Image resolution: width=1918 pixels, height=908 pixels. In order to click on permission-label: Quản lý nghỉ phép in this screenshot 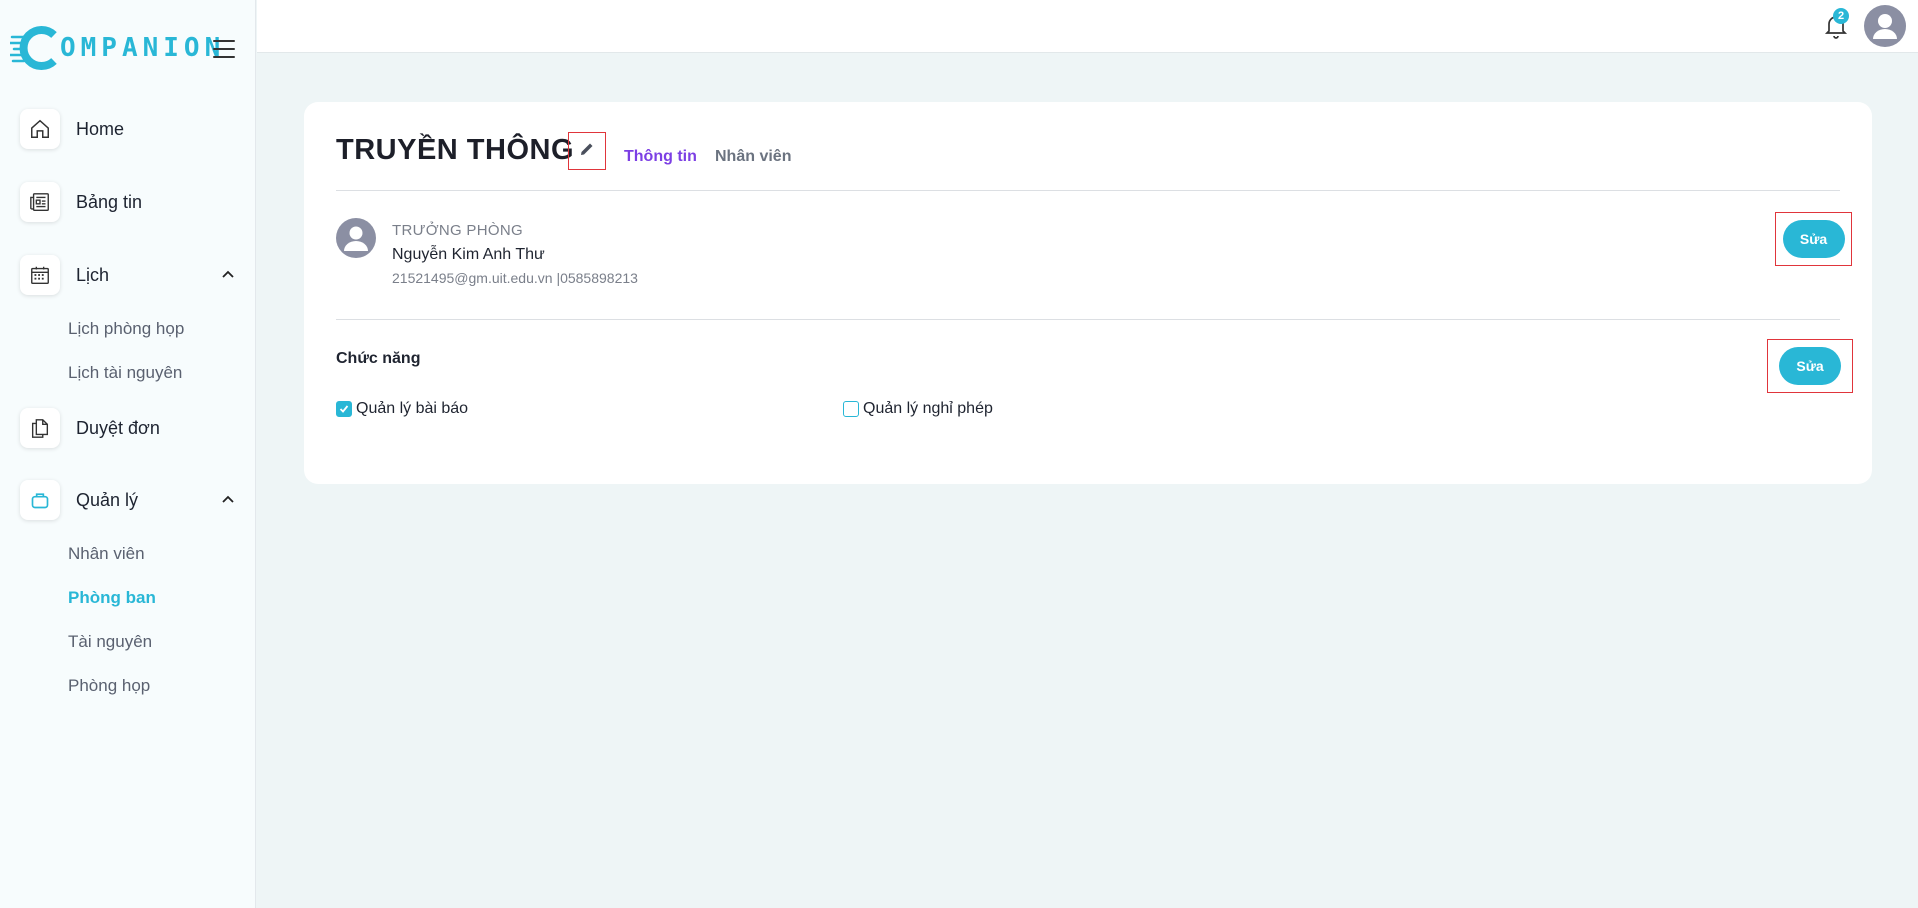, I will do `click(928, 408)`.